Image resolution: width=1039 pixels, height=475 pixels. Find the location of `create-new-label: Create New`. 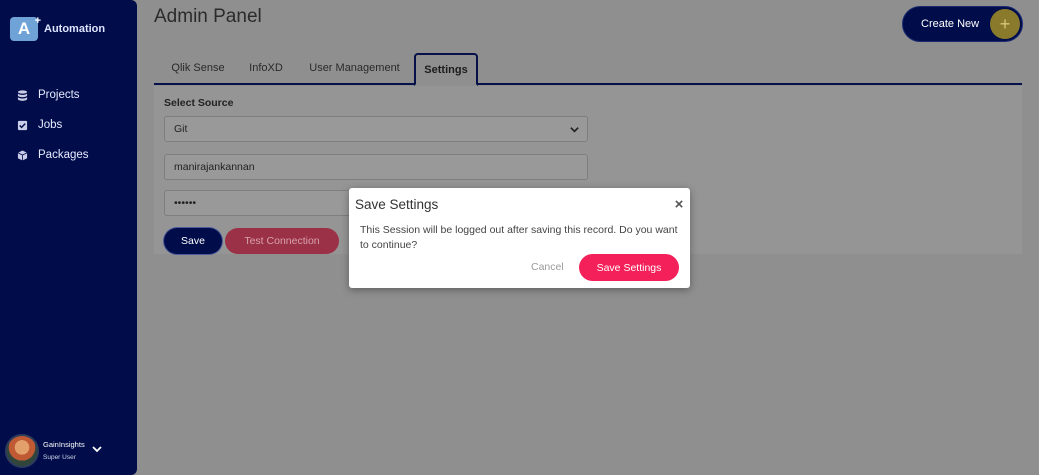

create-new-label: Create New is located at coordinates (950, 24).